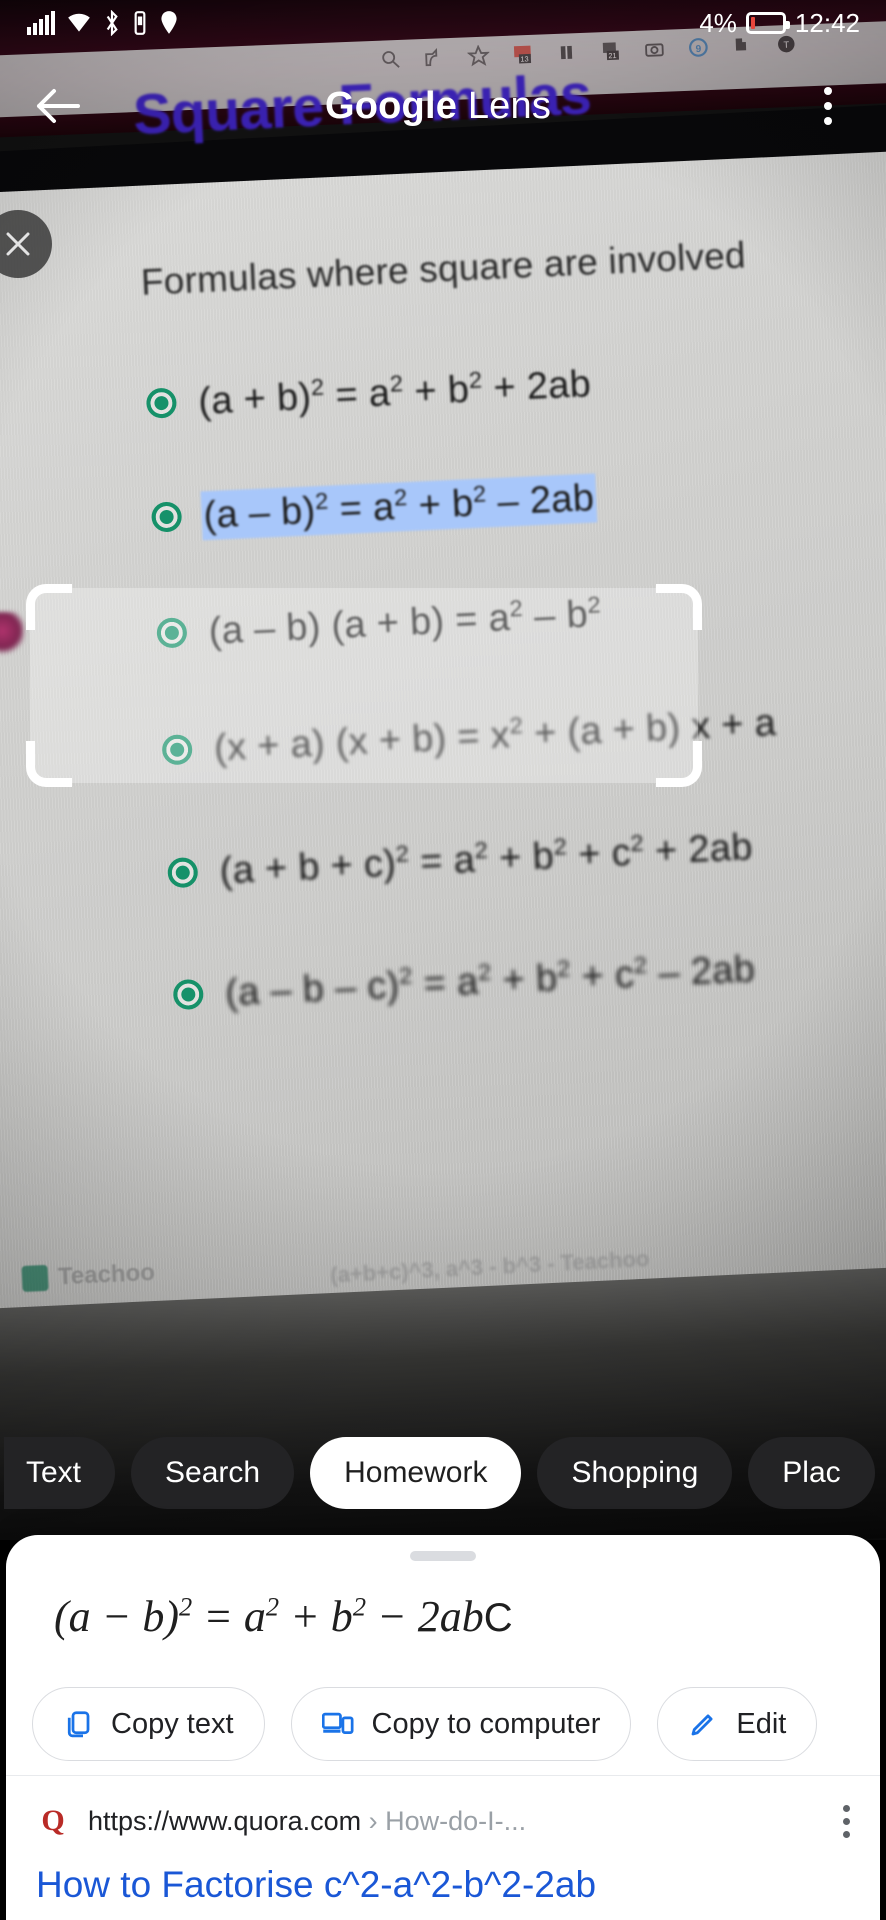 This screenshot has height=1920, width=886. I want to click on selection-corner-bottom-left, so click(49, 764).